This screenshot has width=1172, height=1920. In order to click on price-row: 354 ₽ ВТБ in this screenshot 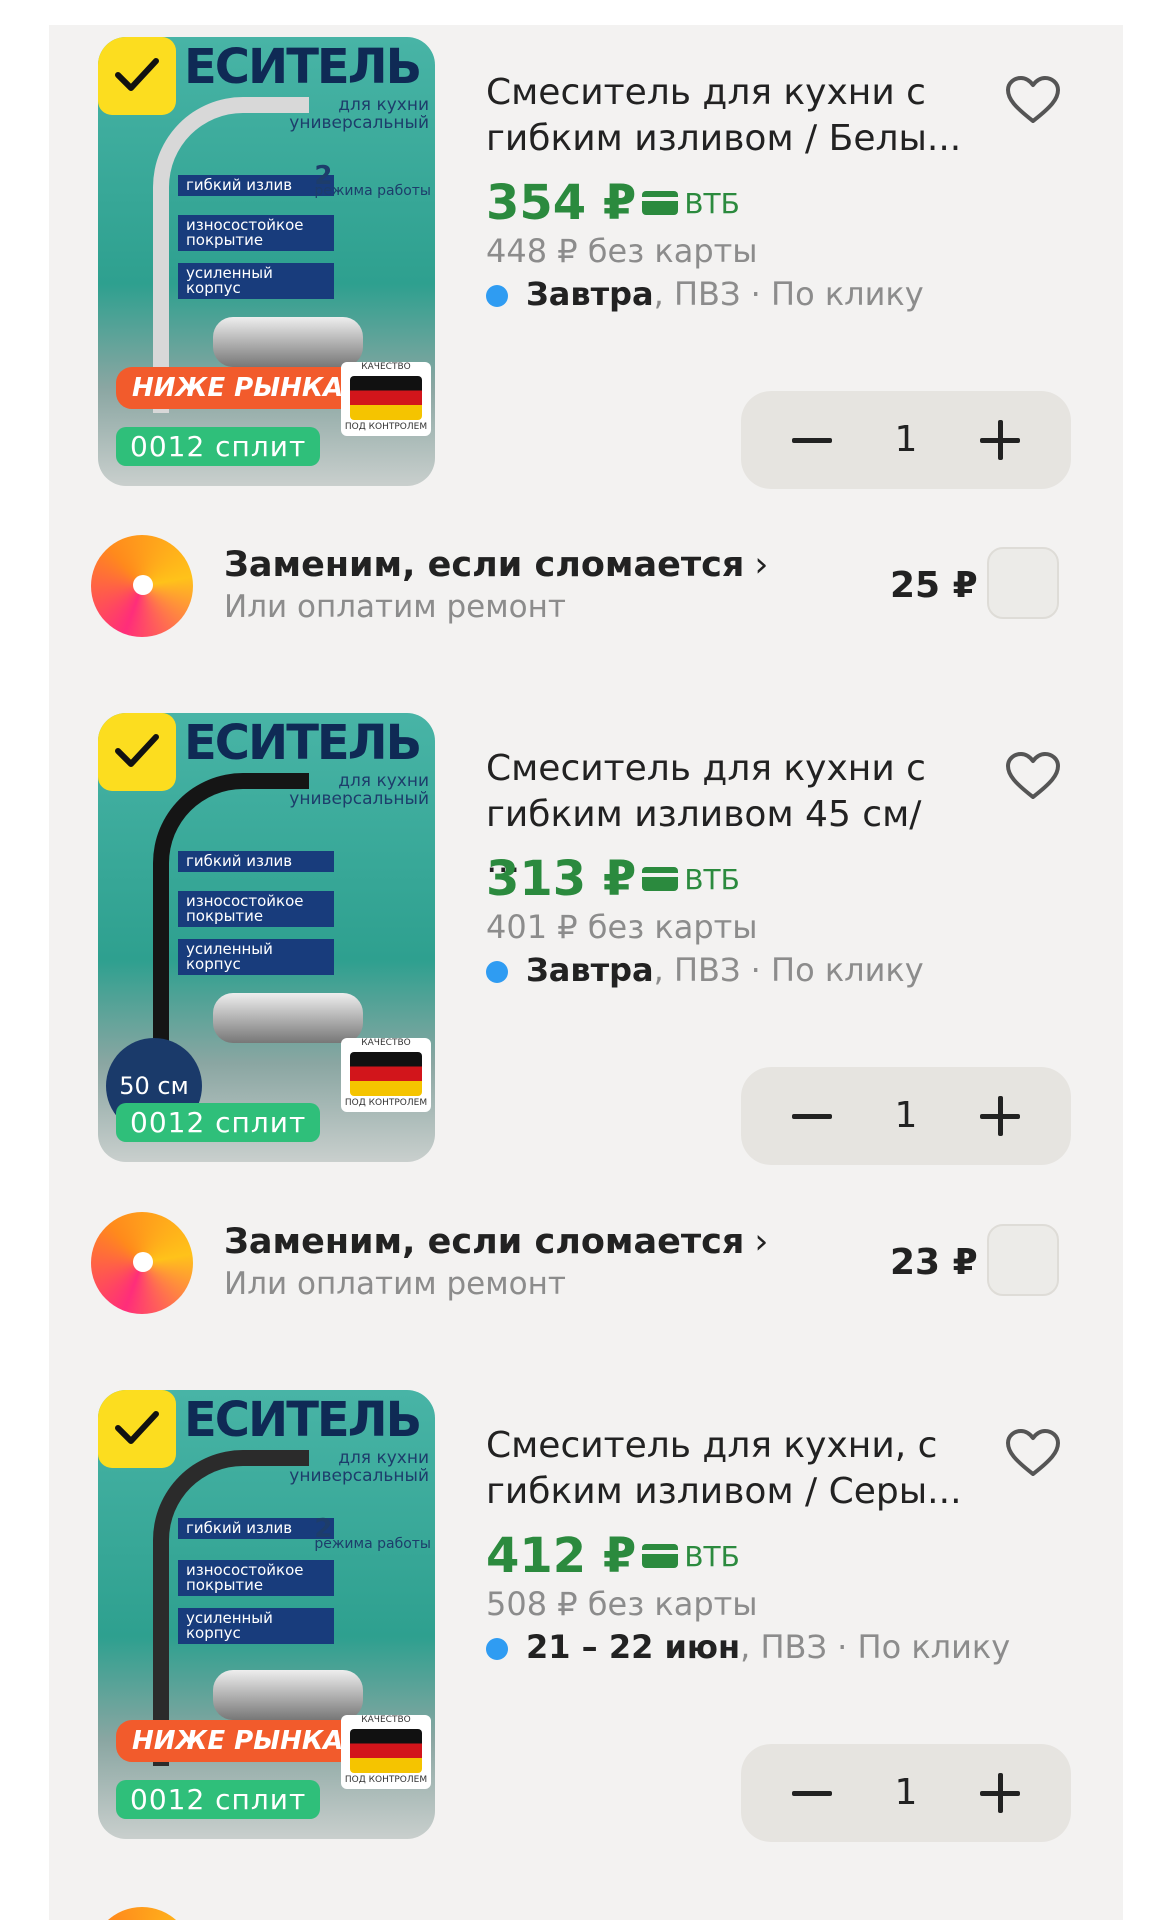, I will do `click(613, 203)`.